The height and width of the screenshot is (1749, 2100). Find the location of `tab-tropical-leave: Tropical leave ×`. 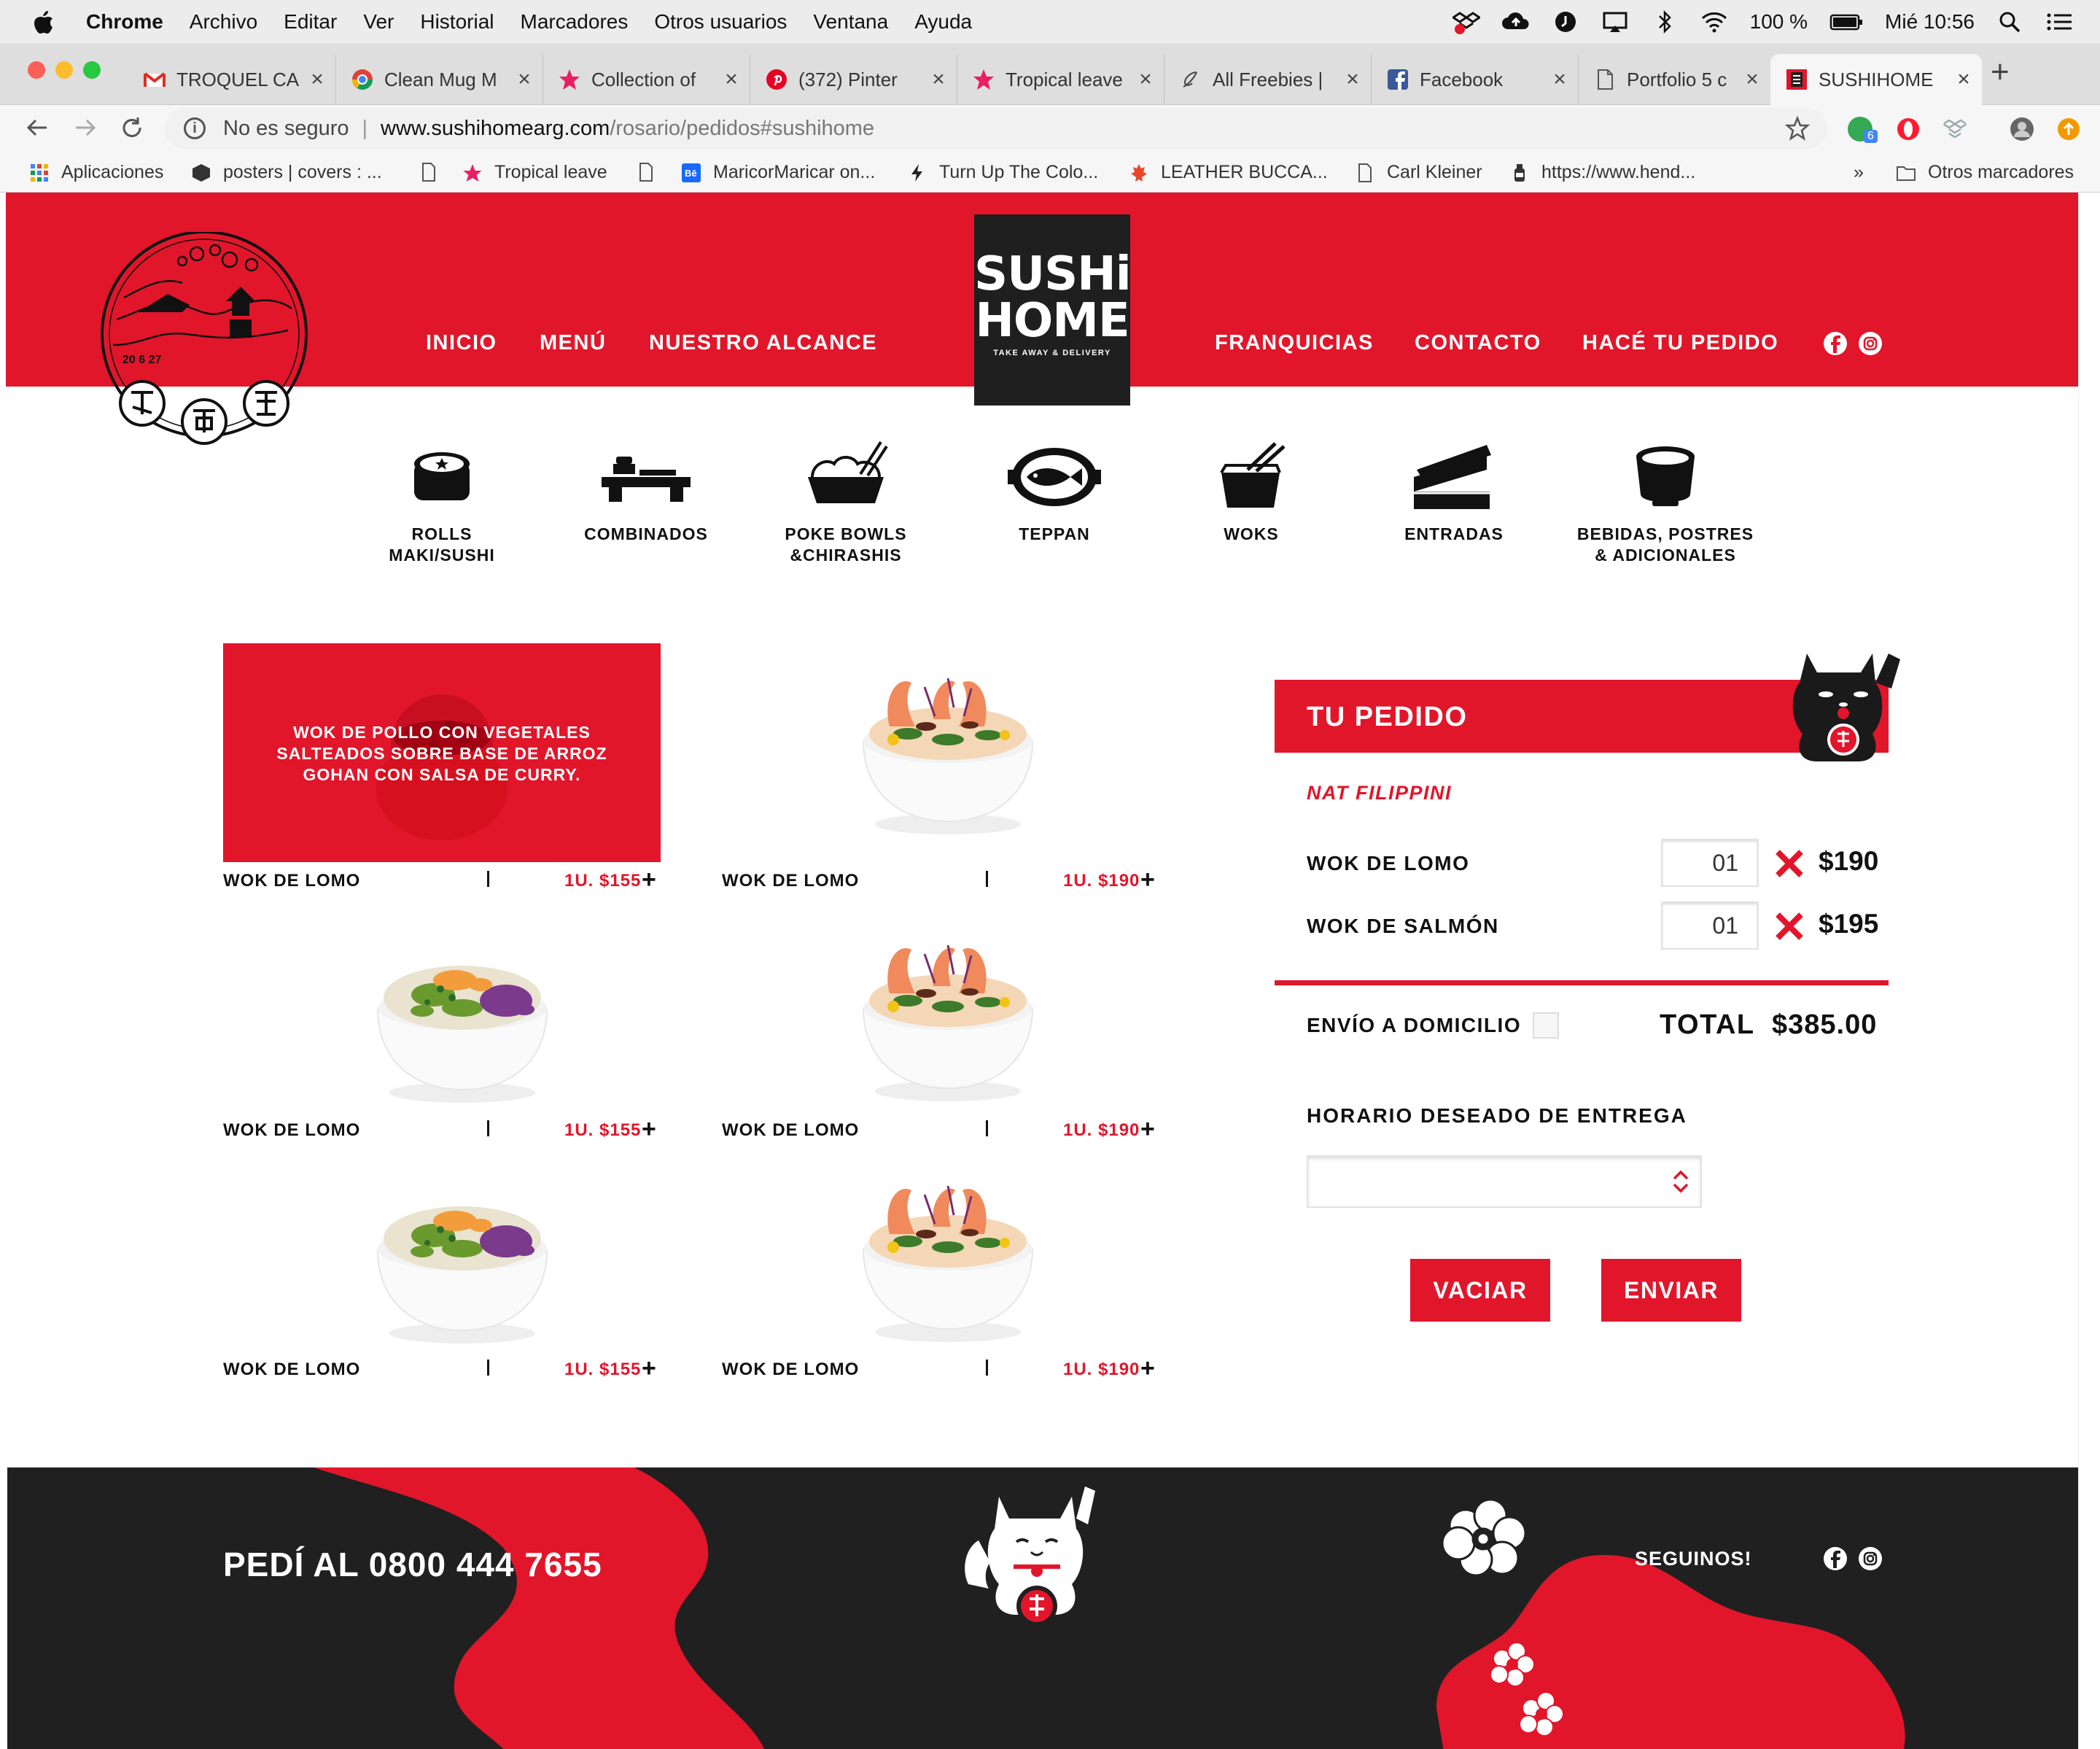

tab-tropical-leave: Tropical leave × is located at coordinates (1060, 79).